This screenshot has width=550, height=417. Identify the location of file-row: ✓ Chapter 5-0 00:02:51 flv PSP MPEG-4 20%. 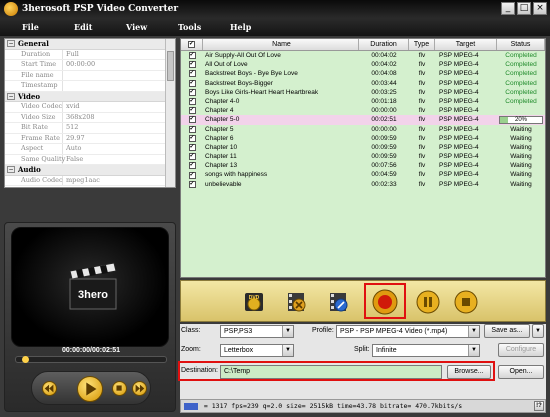
(363, 120).